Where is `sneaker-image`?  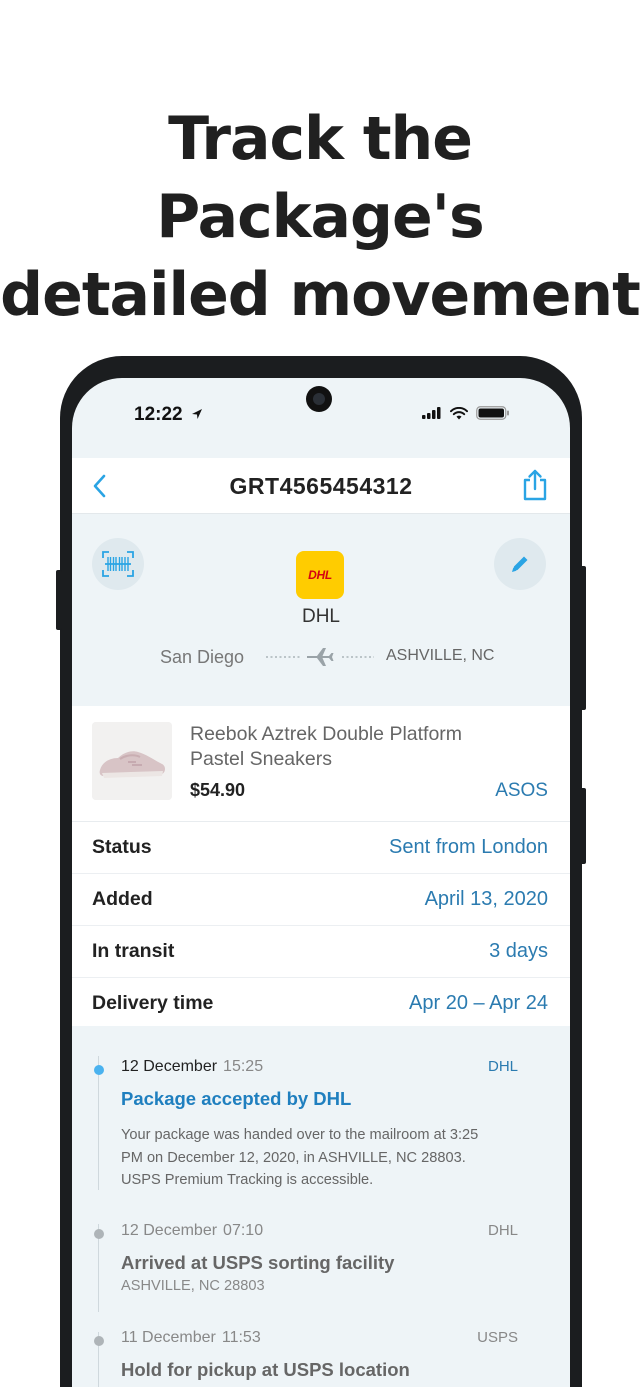 sneaker-image is located at coordinates (132, 761).